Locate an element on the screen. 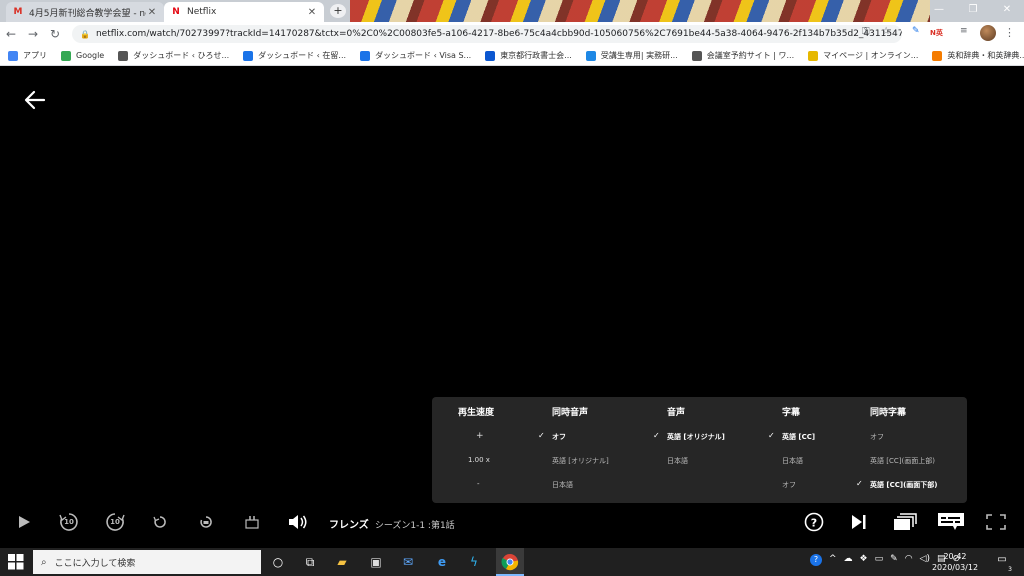 The height and width of the screenshot is (576, 1024). chevron-up-icon: ^ is located at coordinates (833, 560).